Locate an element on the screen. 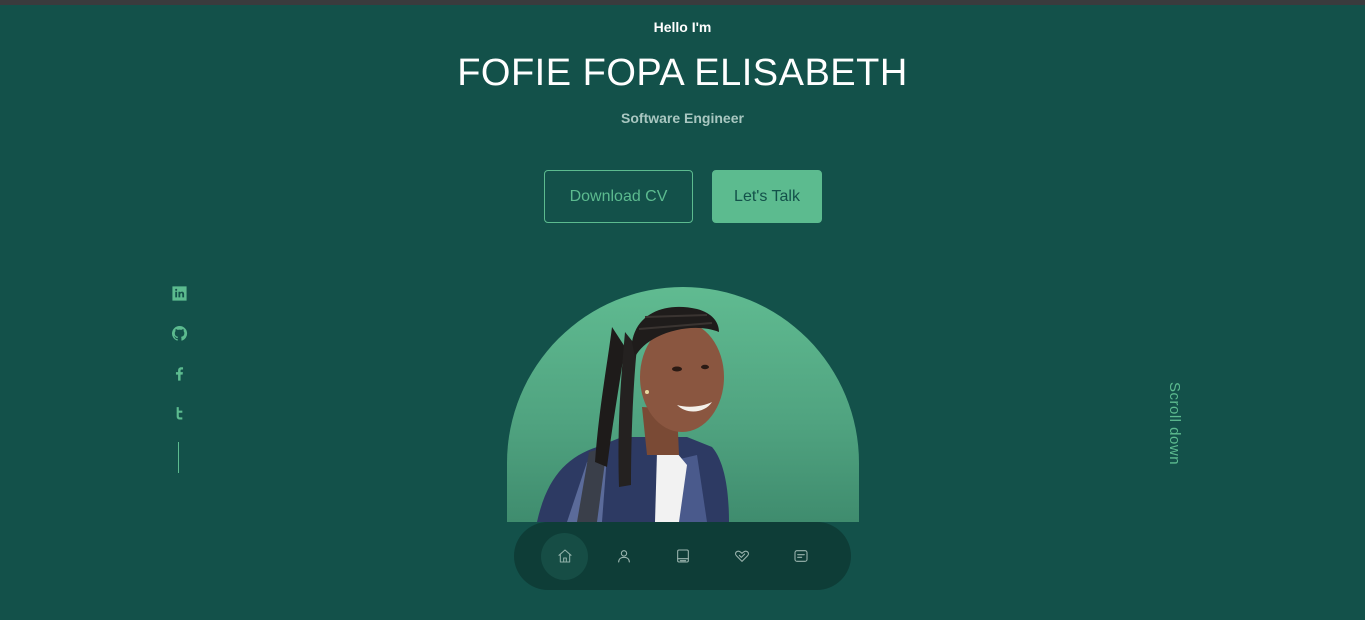 The image size is (1365, 620). nav-about is located at coordinates (623, 556).